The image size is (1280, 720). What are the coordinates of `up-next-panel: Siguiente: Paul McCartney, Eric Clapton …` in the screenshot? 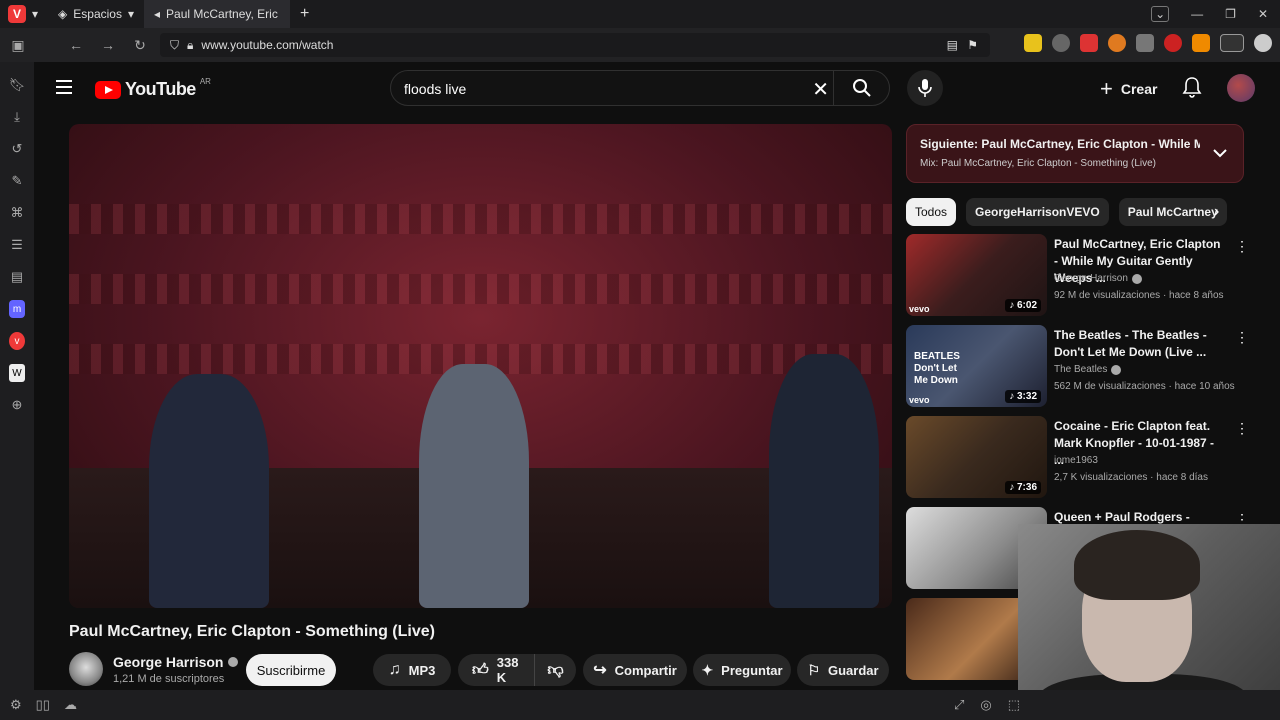 It's located at (1075, 153).